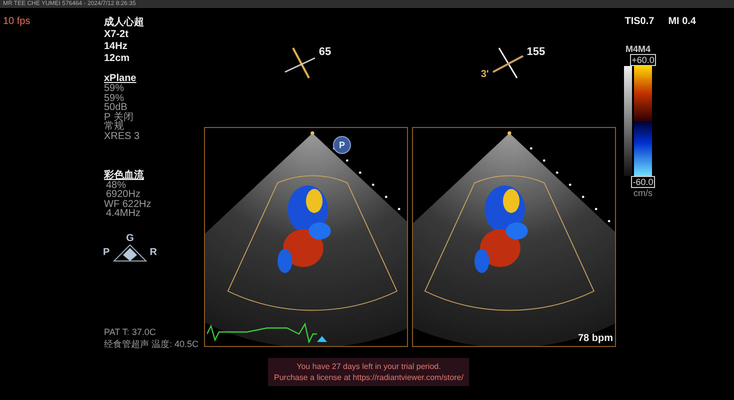 Image resolution: width=734 pixels, height=400 pixels. What do you see at coordinates (151, 344) in the screenshot?
I see `temperature-reading: 经食管超声 温度: 40.5C` at bounding box center [151, 344].